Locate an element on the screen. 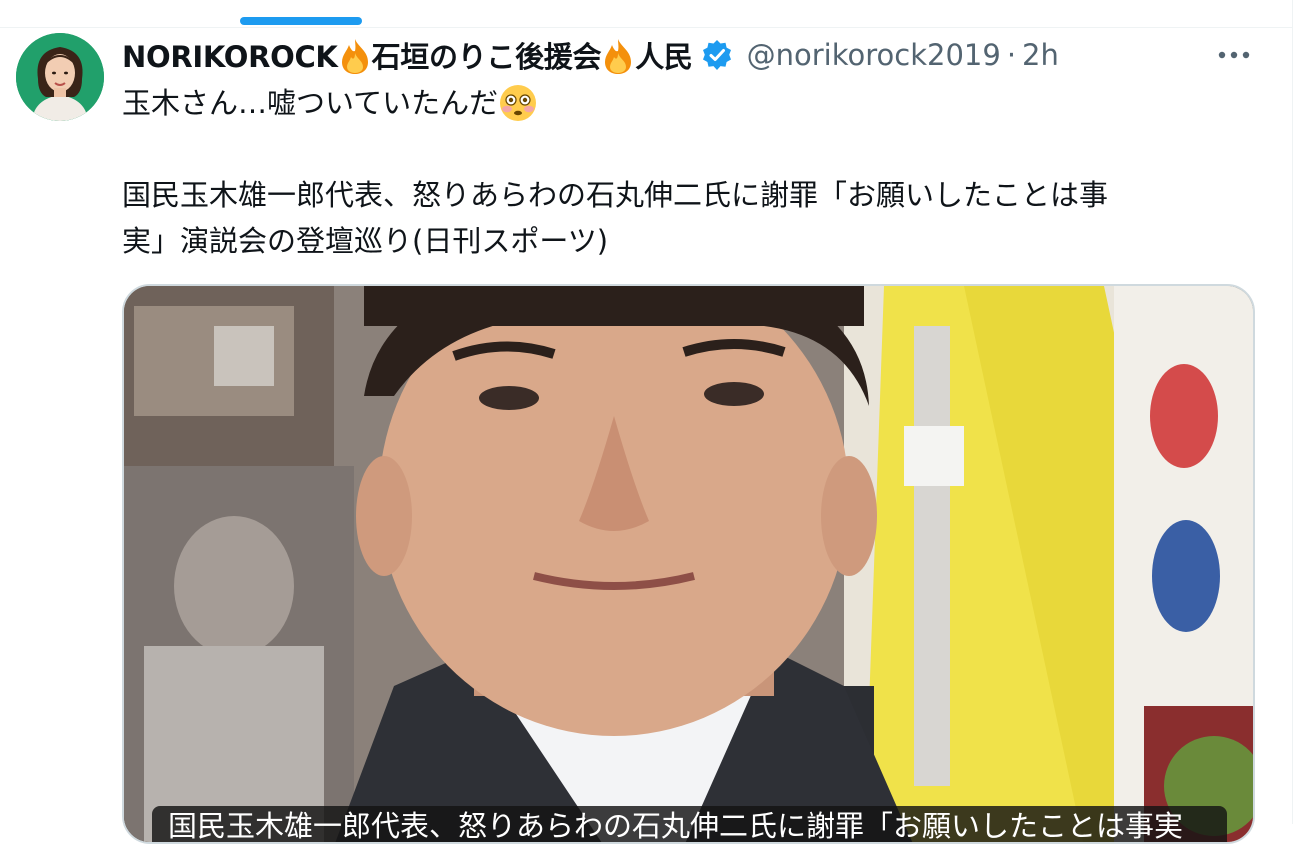 The image size is (1301, 844). verified-badge-icon is located at coordinates (717, 55).